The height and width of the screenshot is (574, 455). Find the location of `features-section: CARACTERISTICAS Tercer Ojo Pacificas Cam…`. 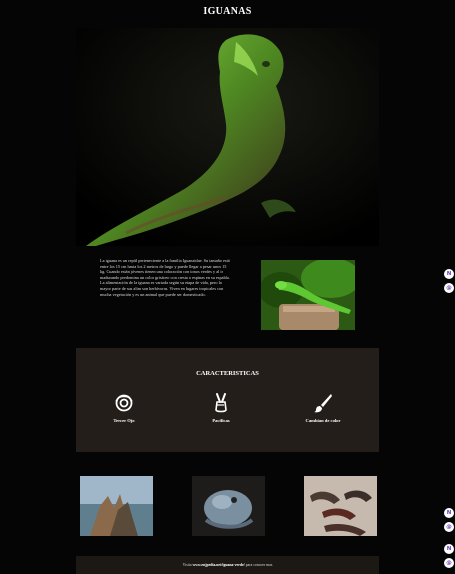

features-section: CARACTERISTICAS Tercer Ojo Pacificas Cam… is located at coordinates (227, 400).